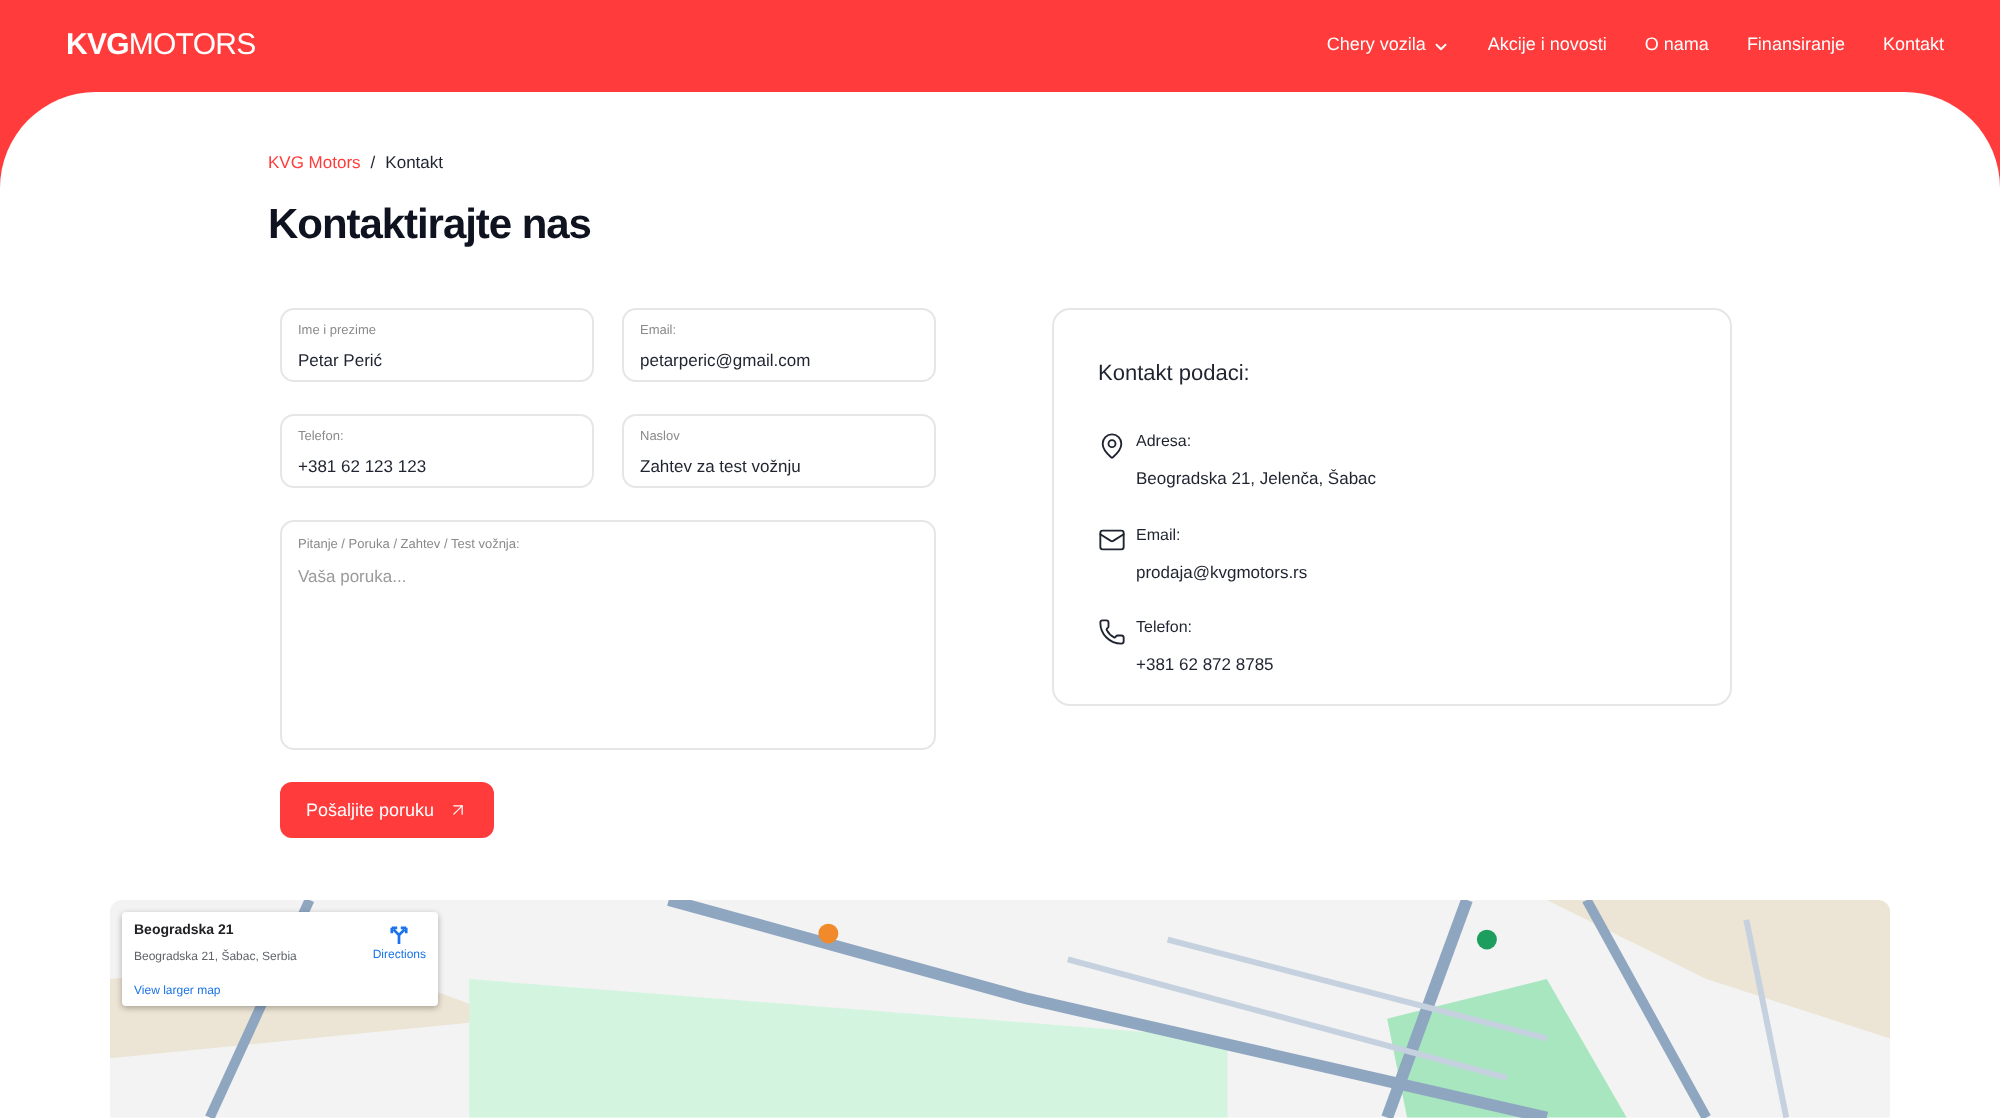 The height and width of the screenshot is (1118, 2000). Describe the element at coordinates (387, 810) in the screenshot. I see `submit-button: Pošaljite poruku` at that location.